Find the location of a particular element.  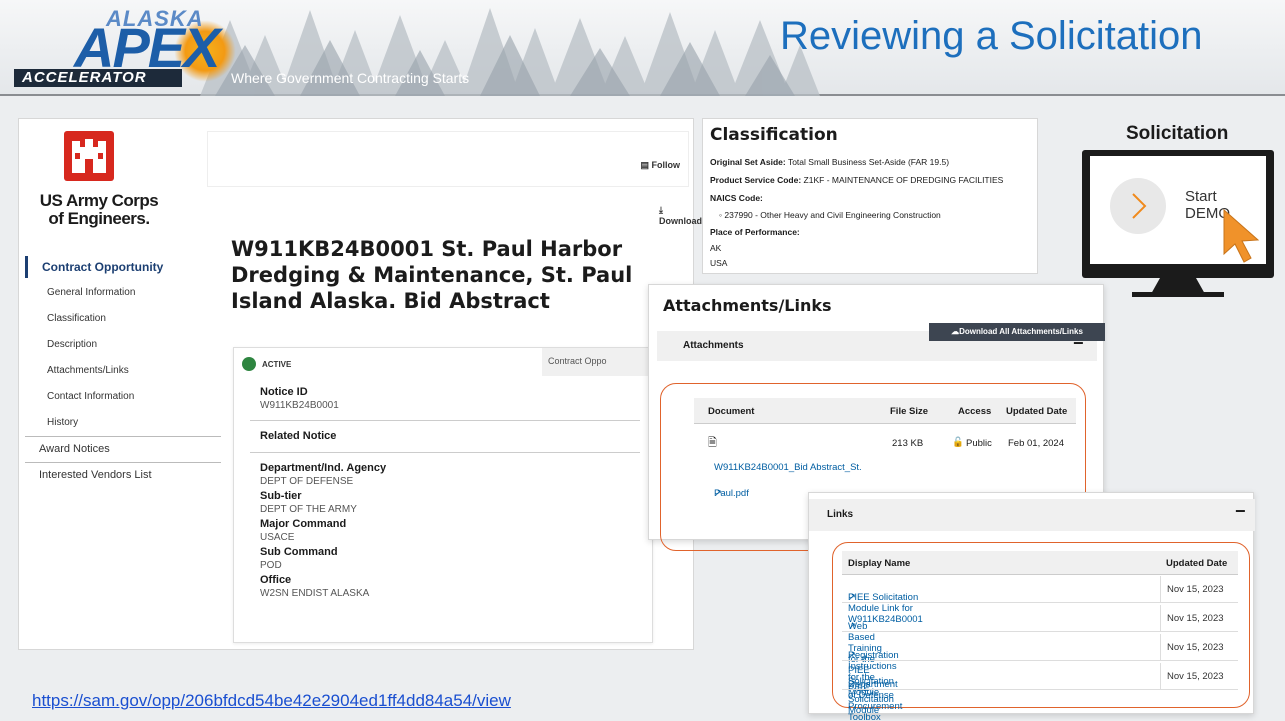

attachment-link: W911KB24B0001_Bid Abstract_St. is located at coordinates (788, 467).